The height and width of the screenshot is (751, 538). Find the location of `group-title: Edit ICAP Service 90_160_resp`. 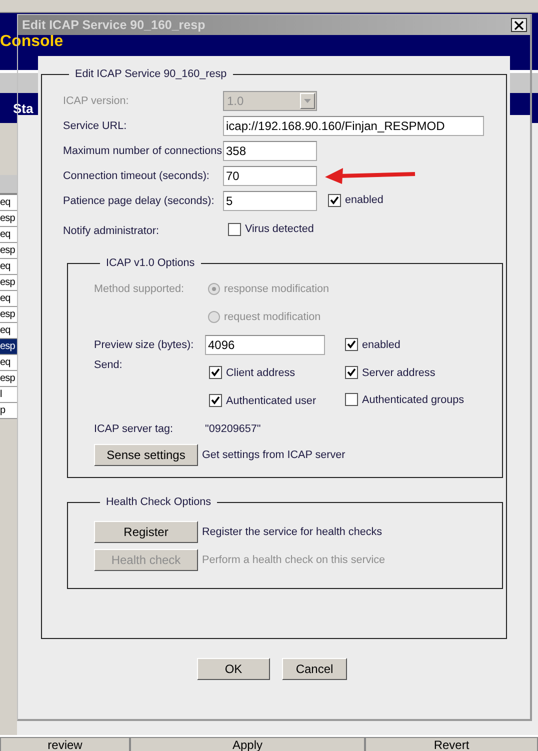

group-title: Edit ICAP Service 90_160_resp is located at coordinates (151, 74).